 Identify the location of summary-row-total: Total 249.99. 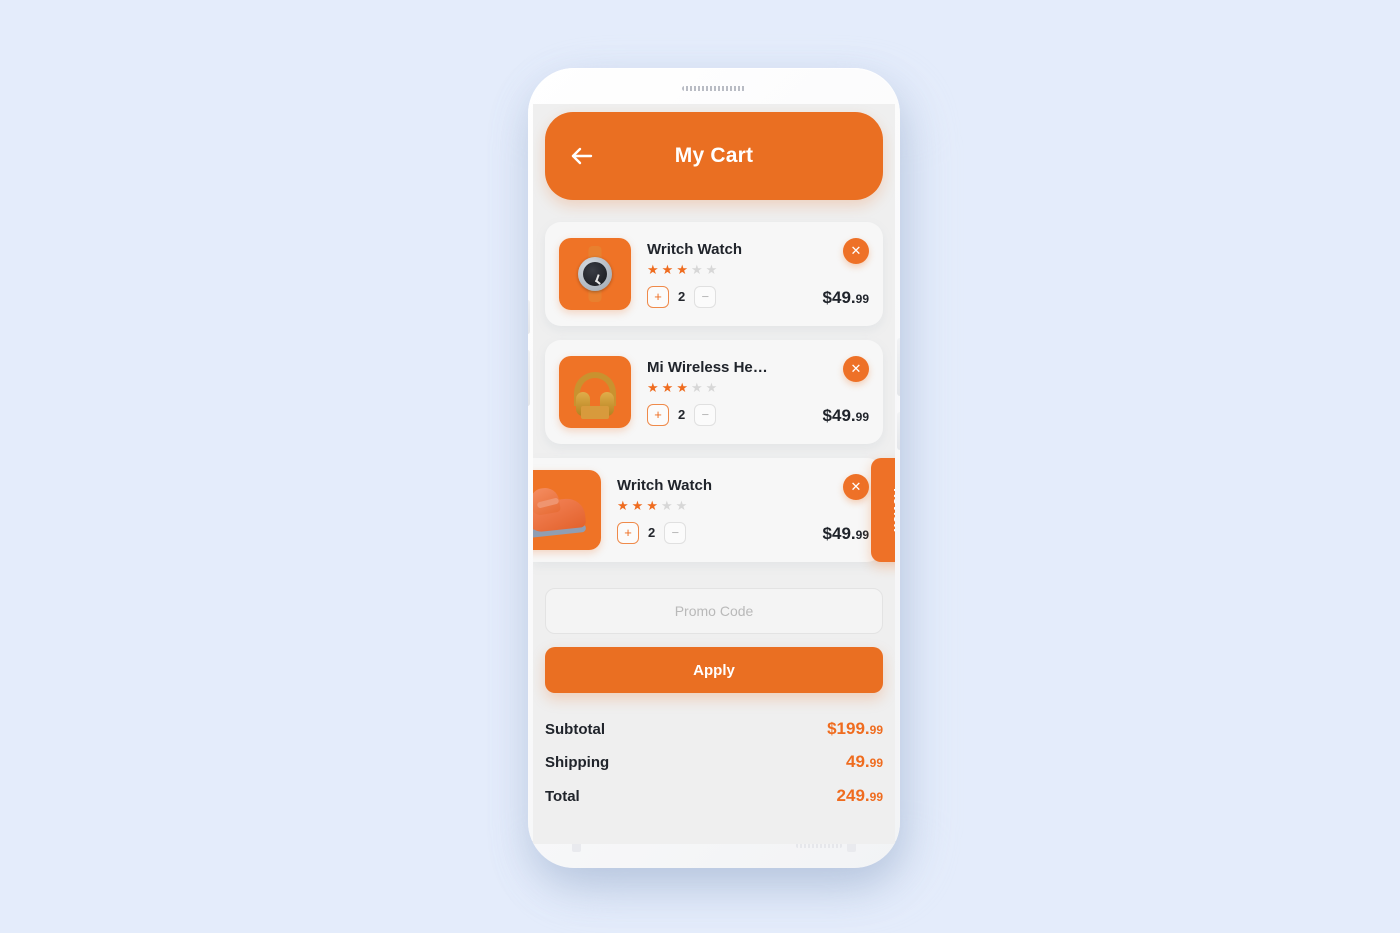
(714, 796).